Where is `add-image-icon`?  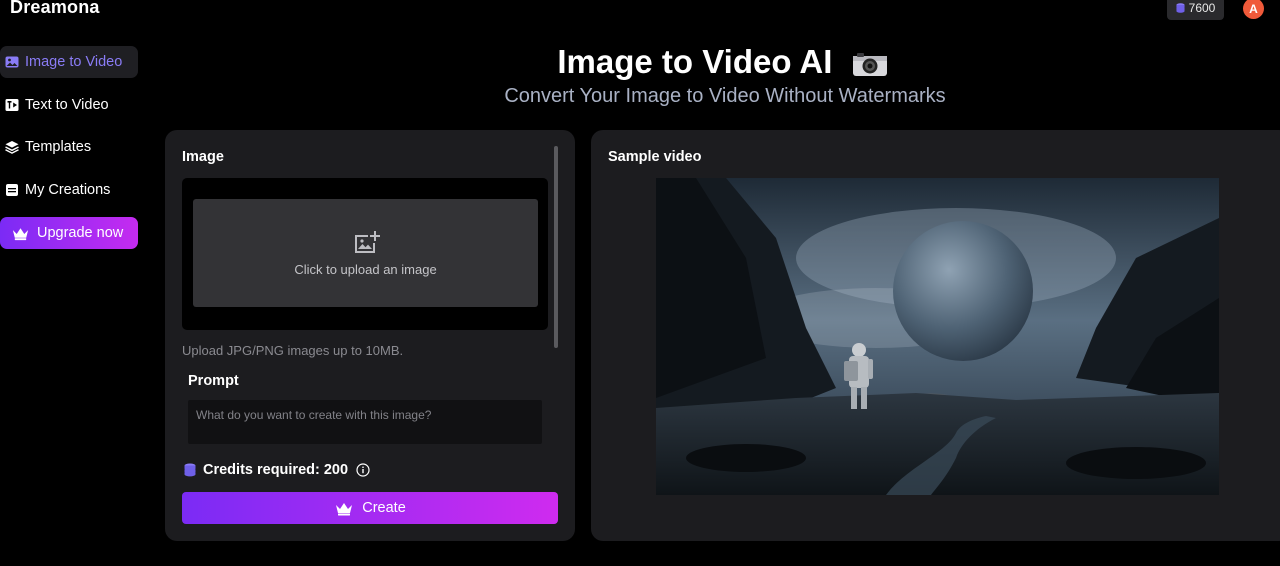
add-image-icon is located at coordinates (367, 241).